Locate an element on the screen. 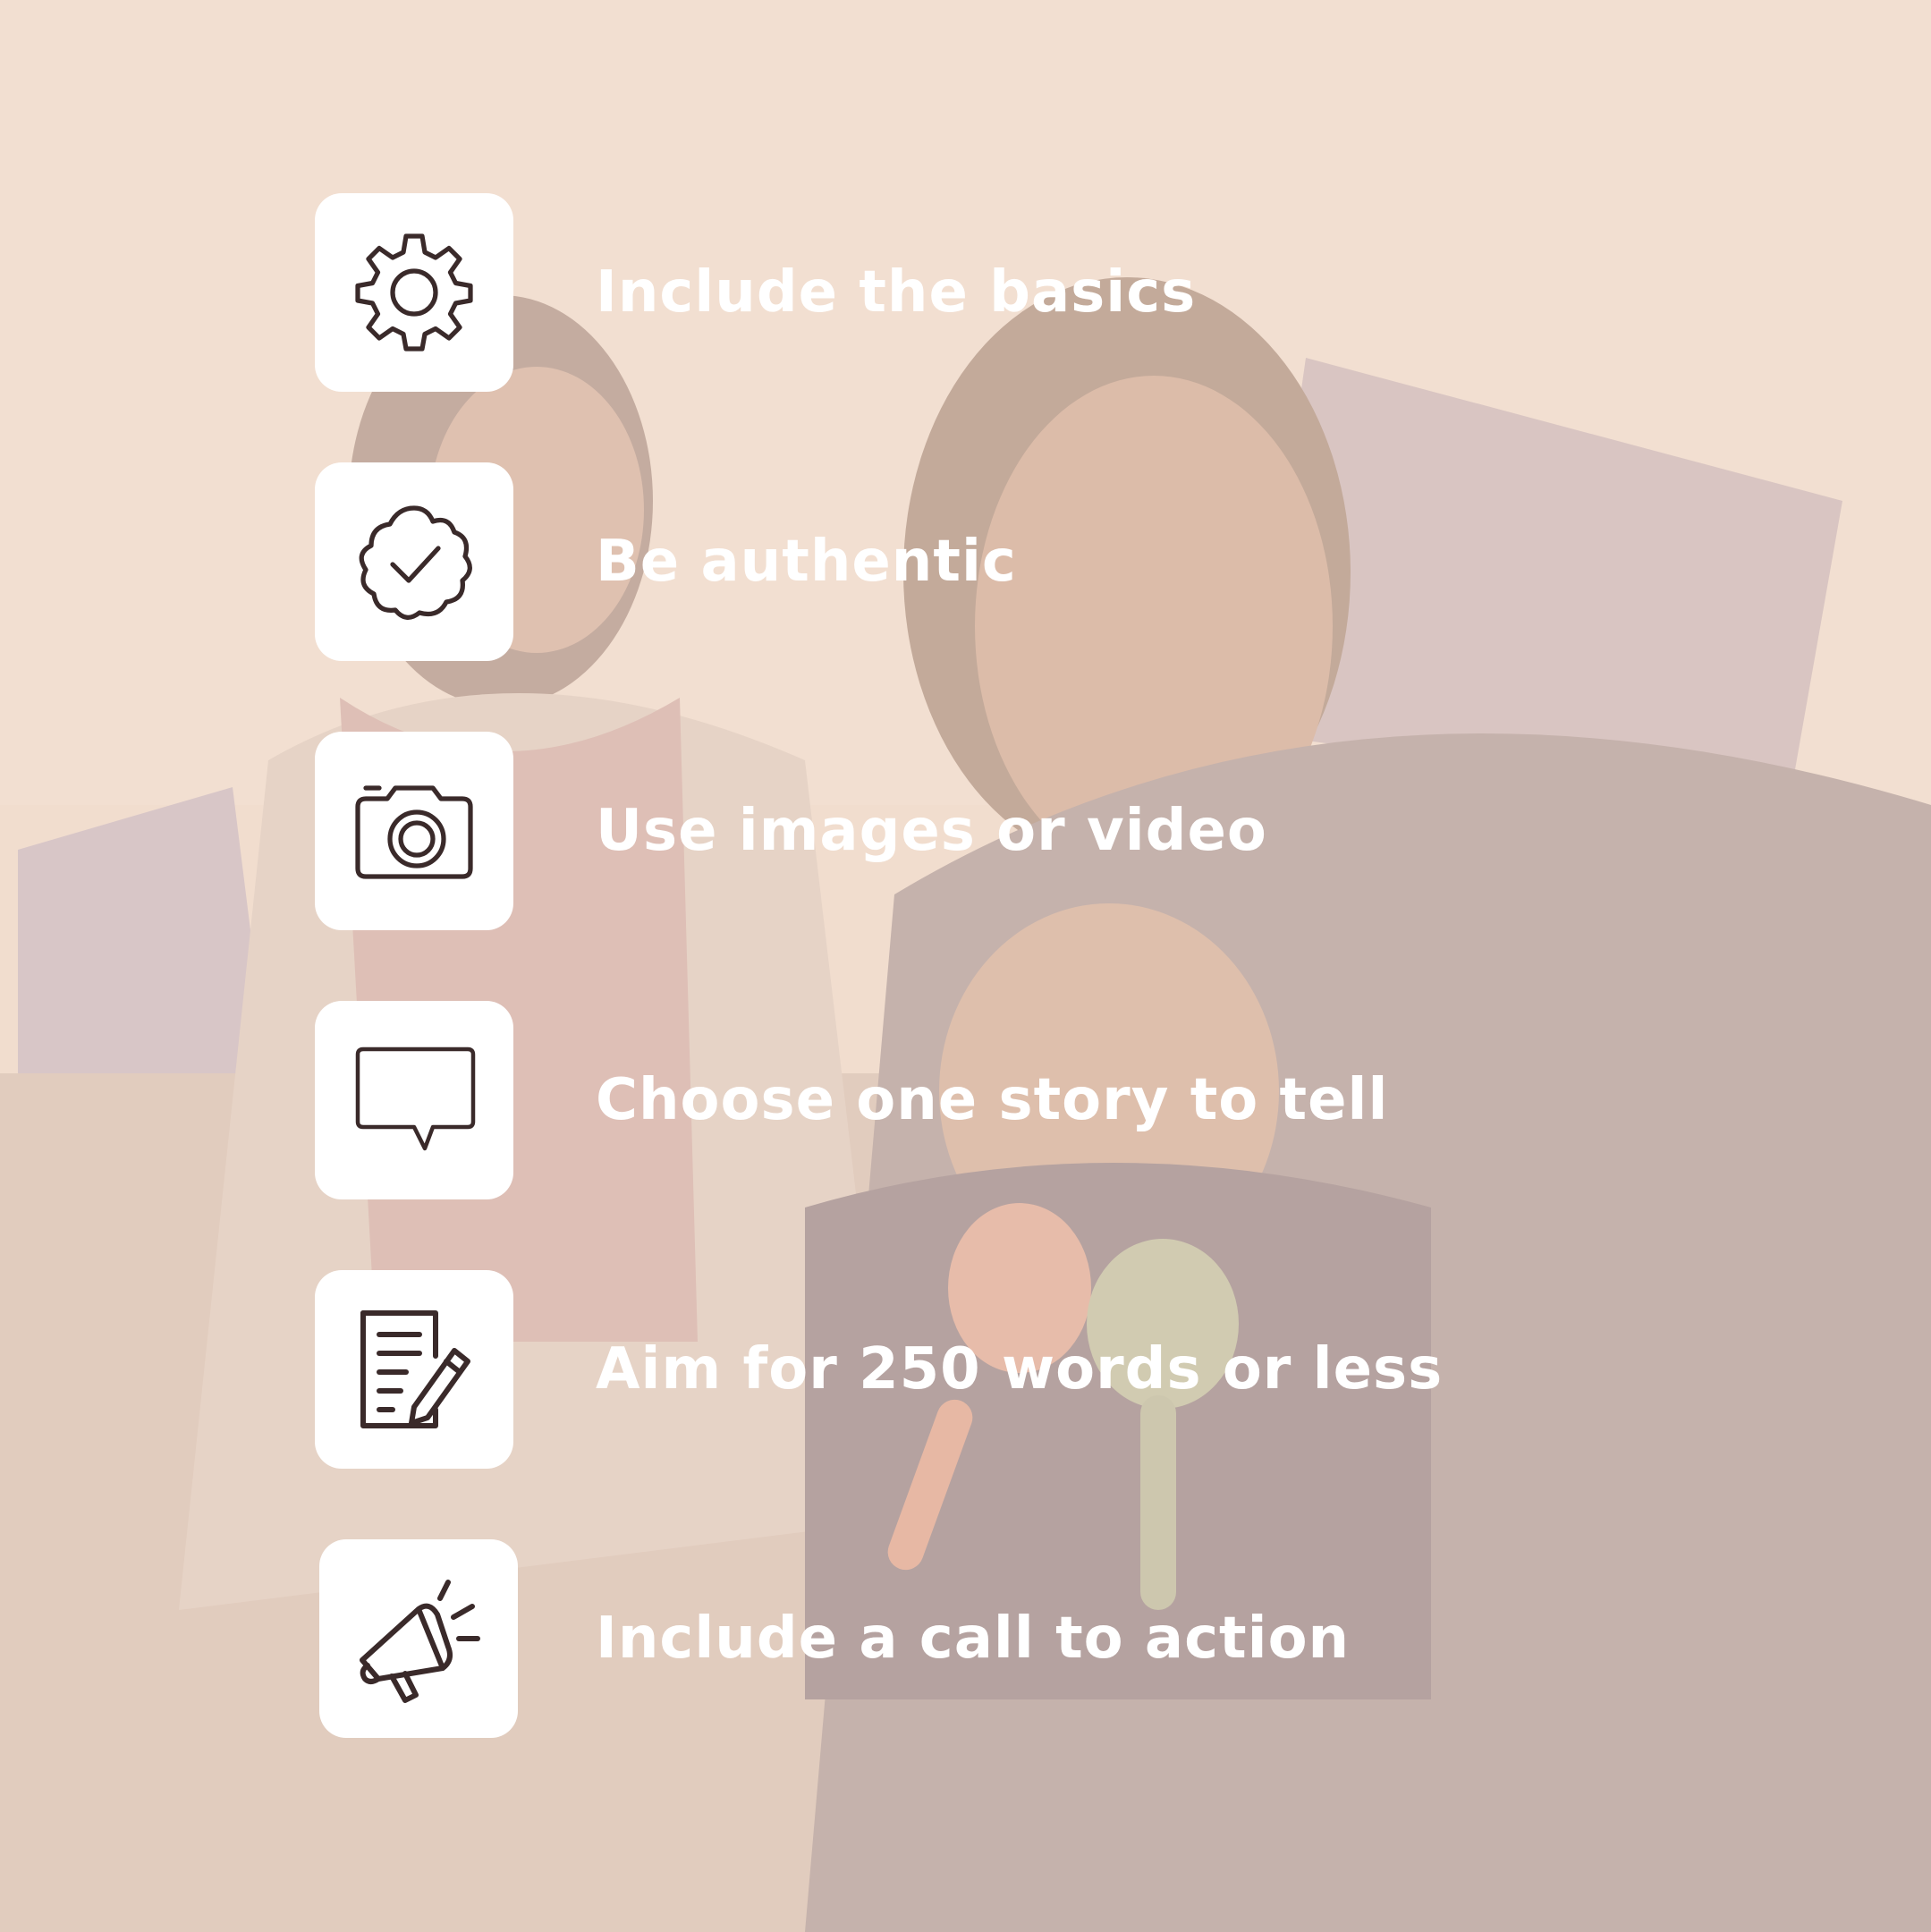 The image size is (1931, 1932). tip-row-cta: Include a call to action is located at coordinates (965, 1638).